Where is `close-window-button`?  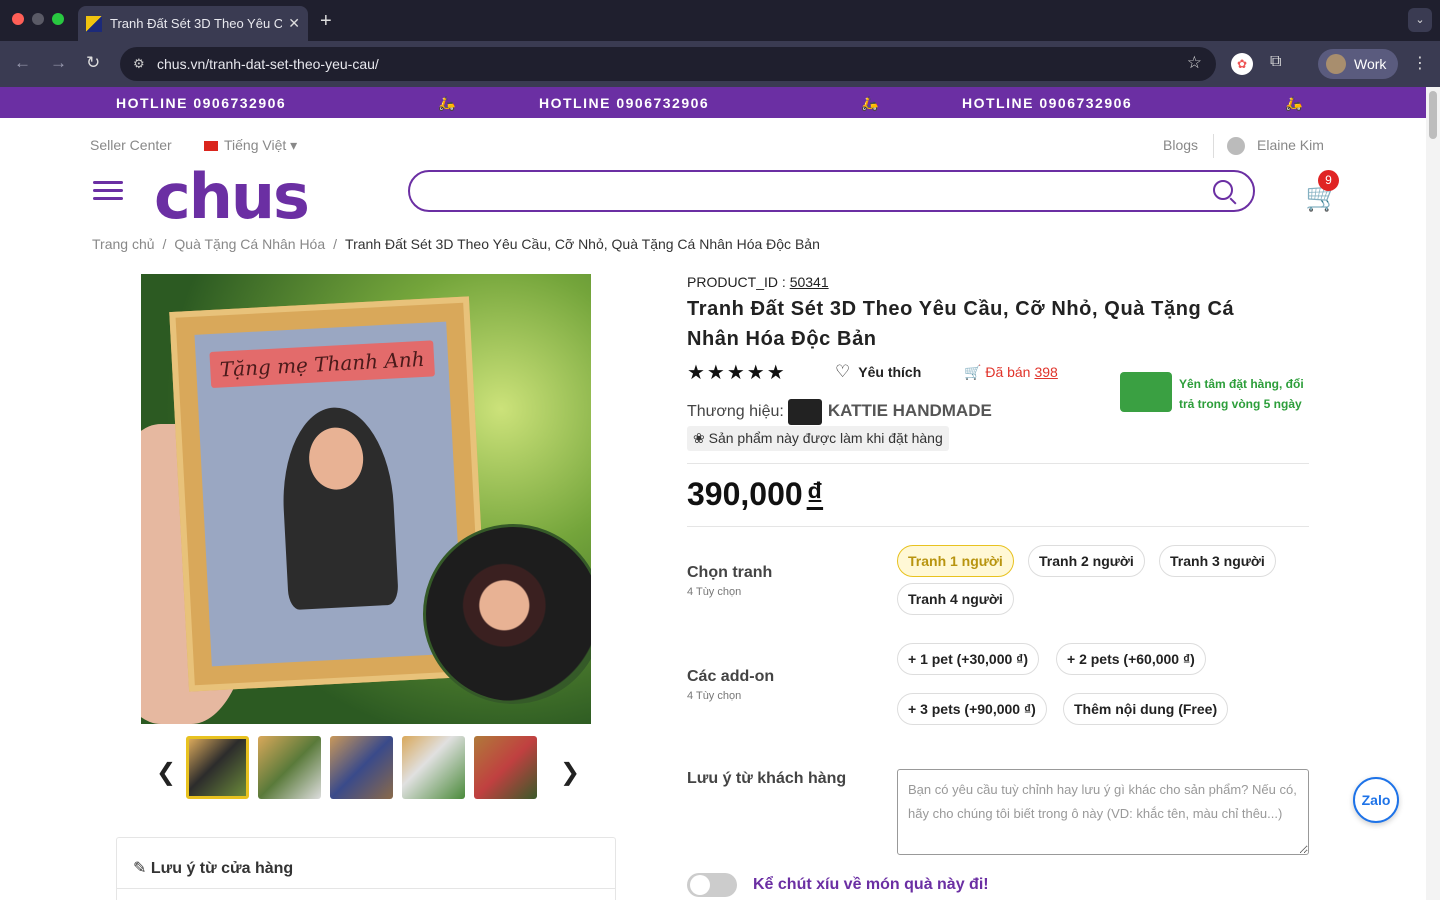
close-window-button is located at coordinates (18, 19).